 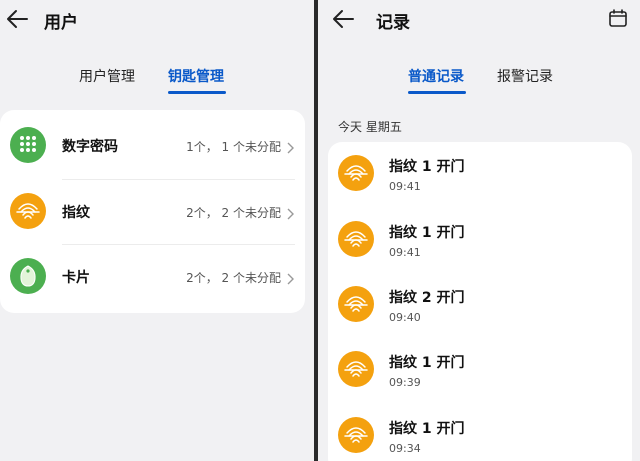 What do you see at coordinates (370, 127) in the screenshot?
I see `date-header: 今天 星期五` at bounding box center [370, 127].